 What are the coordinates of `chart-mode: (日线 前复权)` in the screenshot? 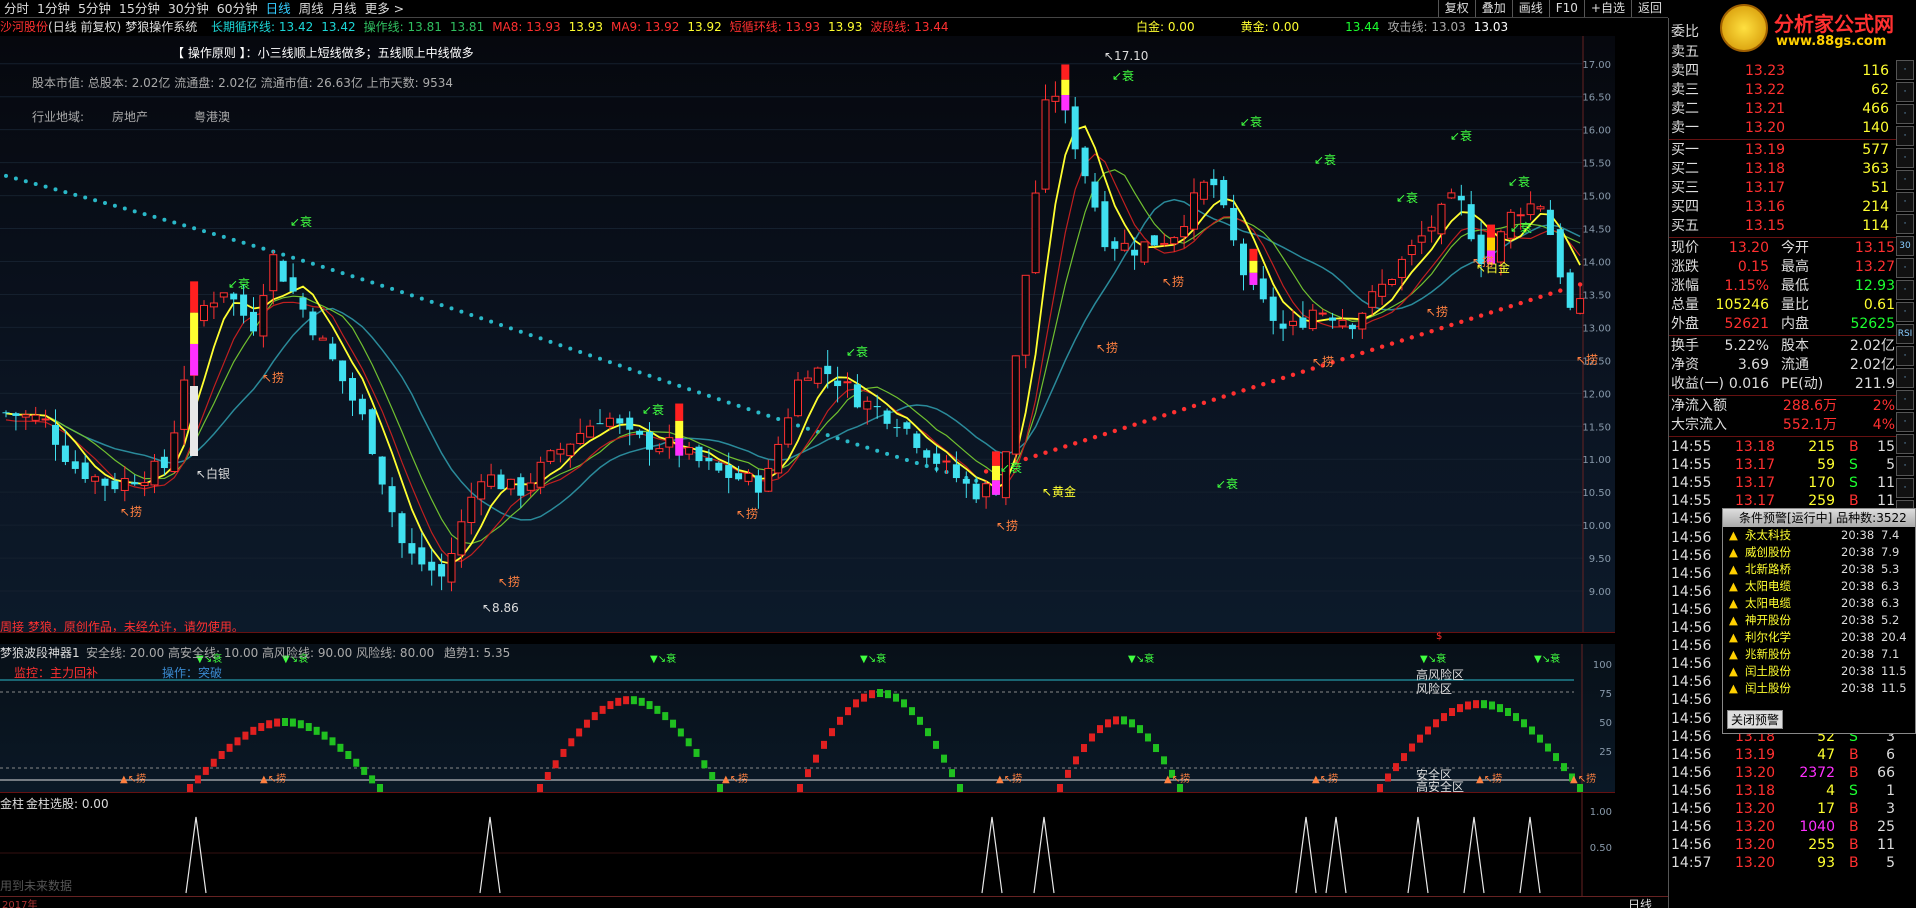 It's located at (85, 27).